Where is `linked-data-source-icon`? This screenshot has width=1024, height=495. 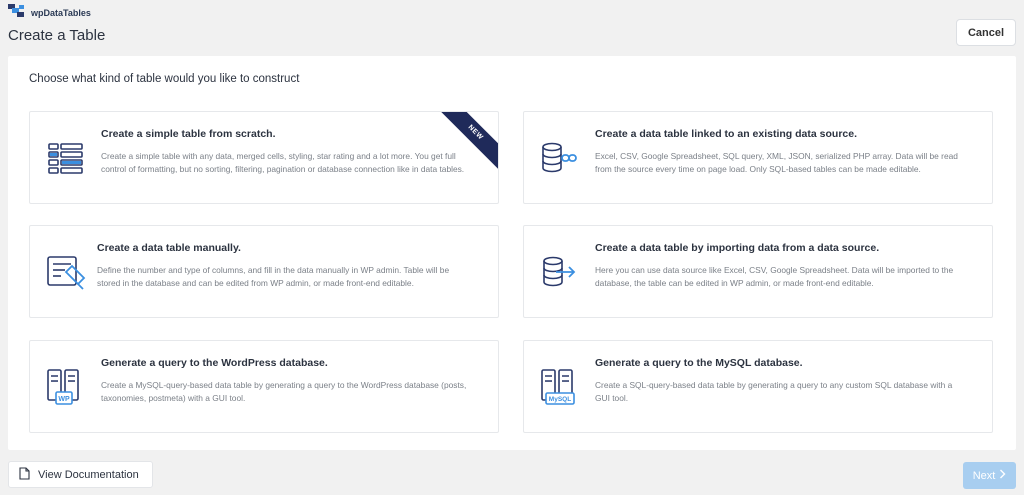
linked-data-source-icon is located at coordinates (560, 158).